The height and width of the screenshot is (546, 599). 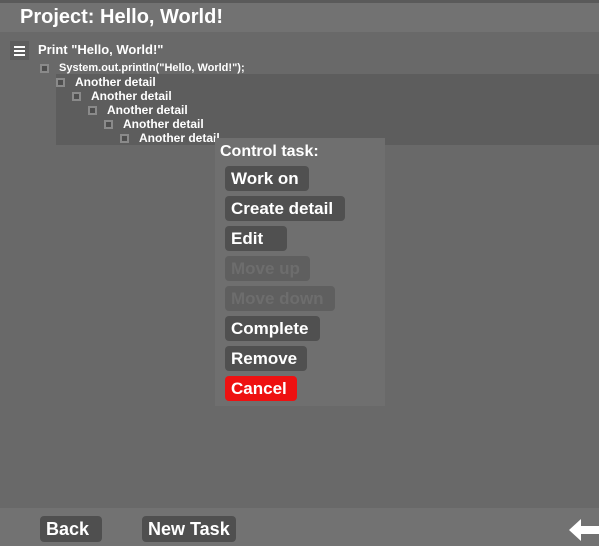 What do you see at coordinates (100, 50) in the screenshot?
I see `task-title: Print "Hello, World!"` at bounding box center [100, 50].